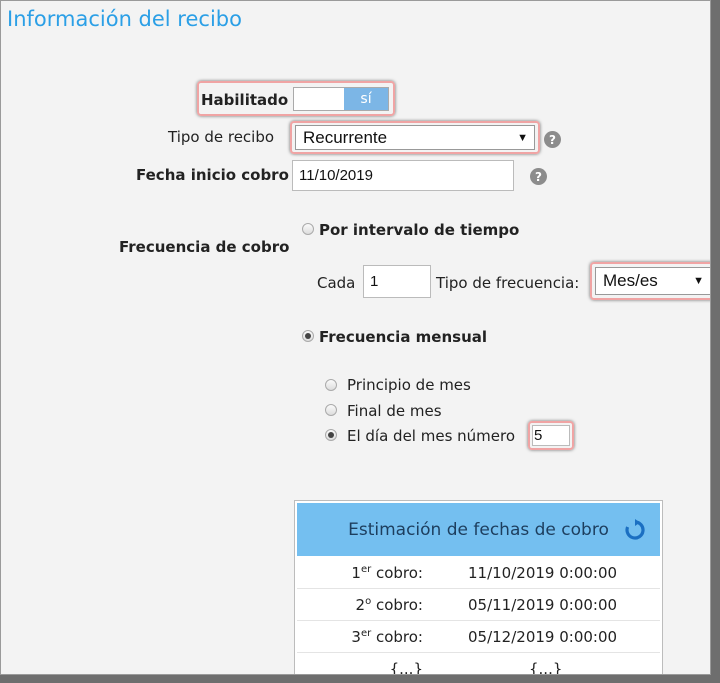  Describe the element at coordinates (308, 336) in the screenshot. I see `radio-mensual` at that location.